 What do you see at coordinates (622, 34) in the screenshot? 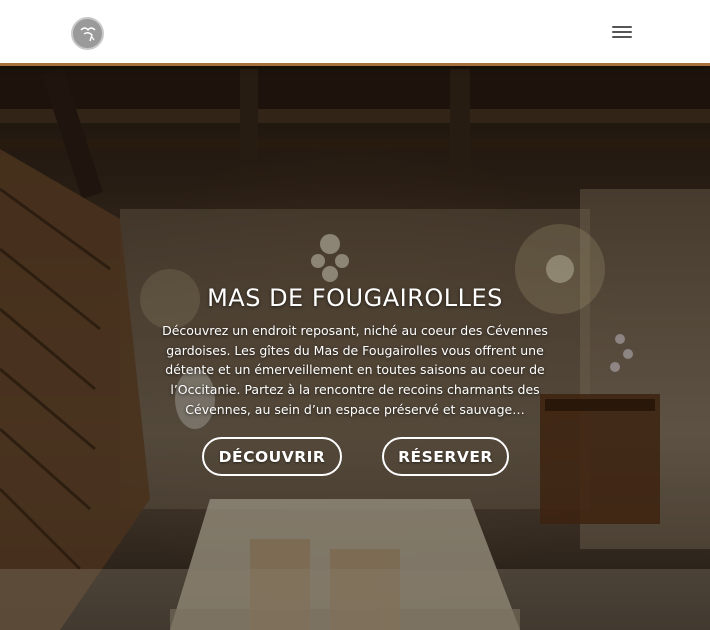
I see `hamburger-menu-icon` at bounding box center [622, 34].